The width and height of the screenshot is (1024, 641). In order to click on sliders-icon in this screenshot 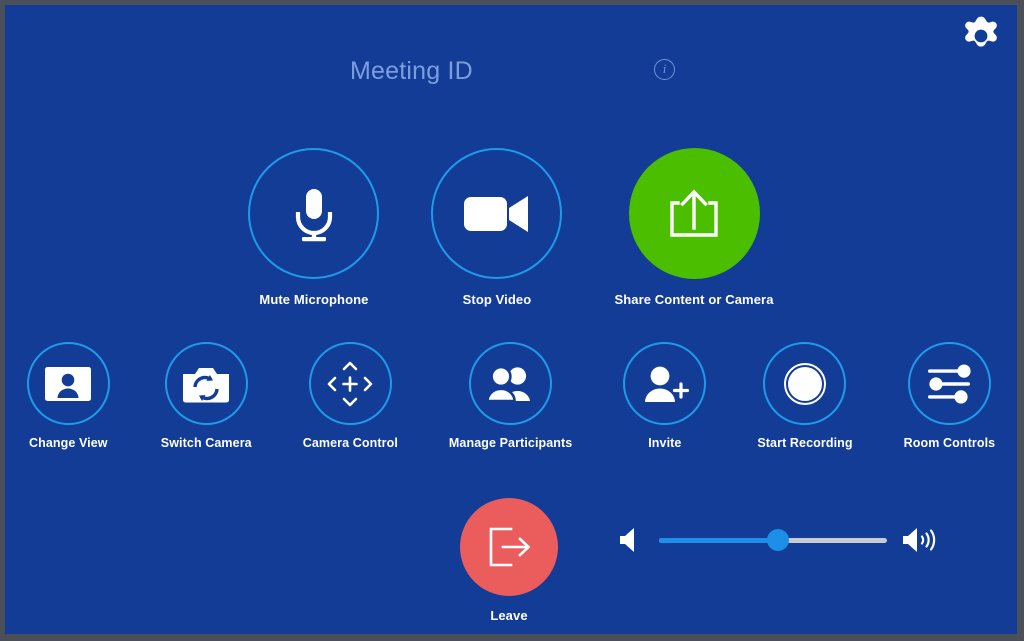, I will do `click(949, 384)`.